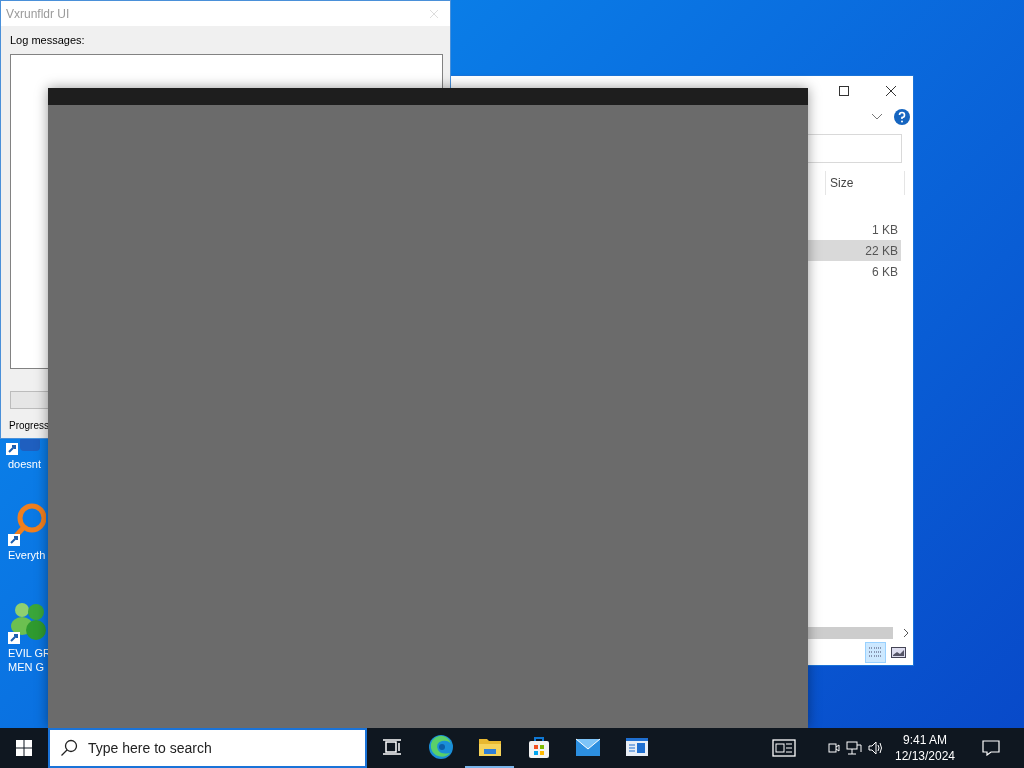 This screenshot has width=1024, height=768. I want to click on search-input: Type here to search, so click(221, 748).